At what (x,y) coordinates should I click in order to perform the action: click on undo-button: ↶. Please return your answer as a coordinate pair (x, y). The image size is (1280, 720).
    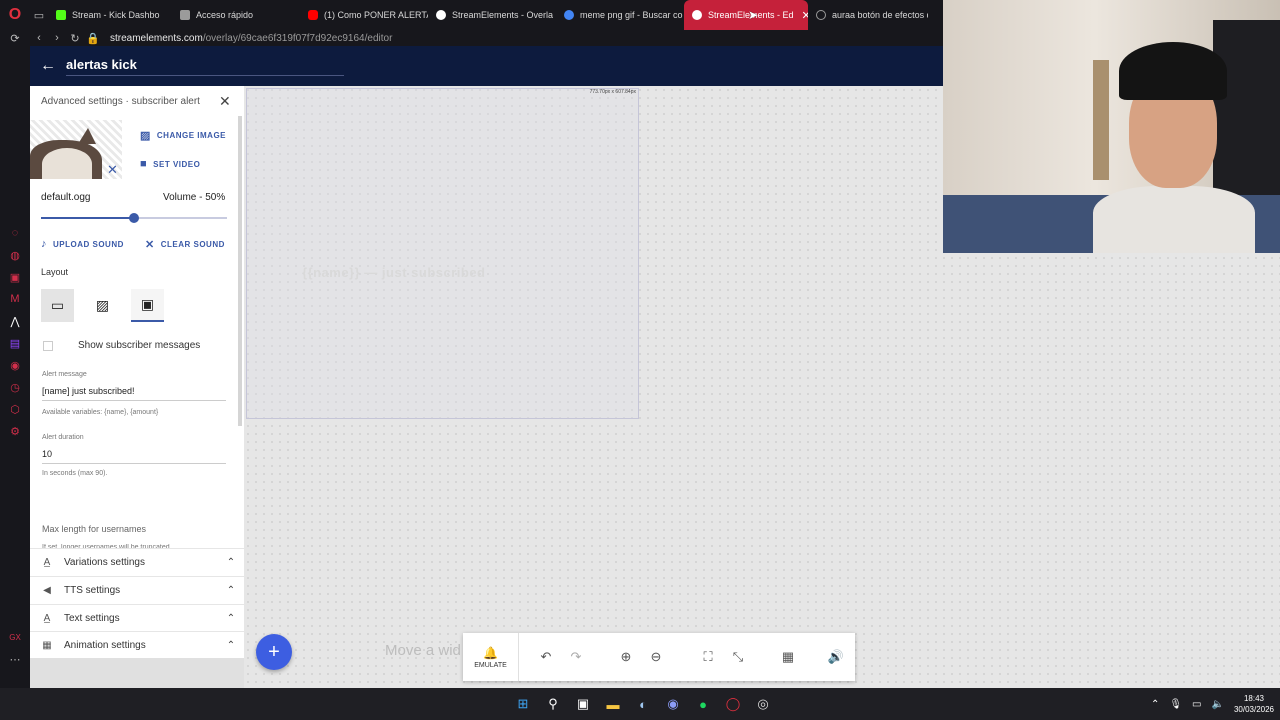
    Looking at the image, I should click on (546, 657).